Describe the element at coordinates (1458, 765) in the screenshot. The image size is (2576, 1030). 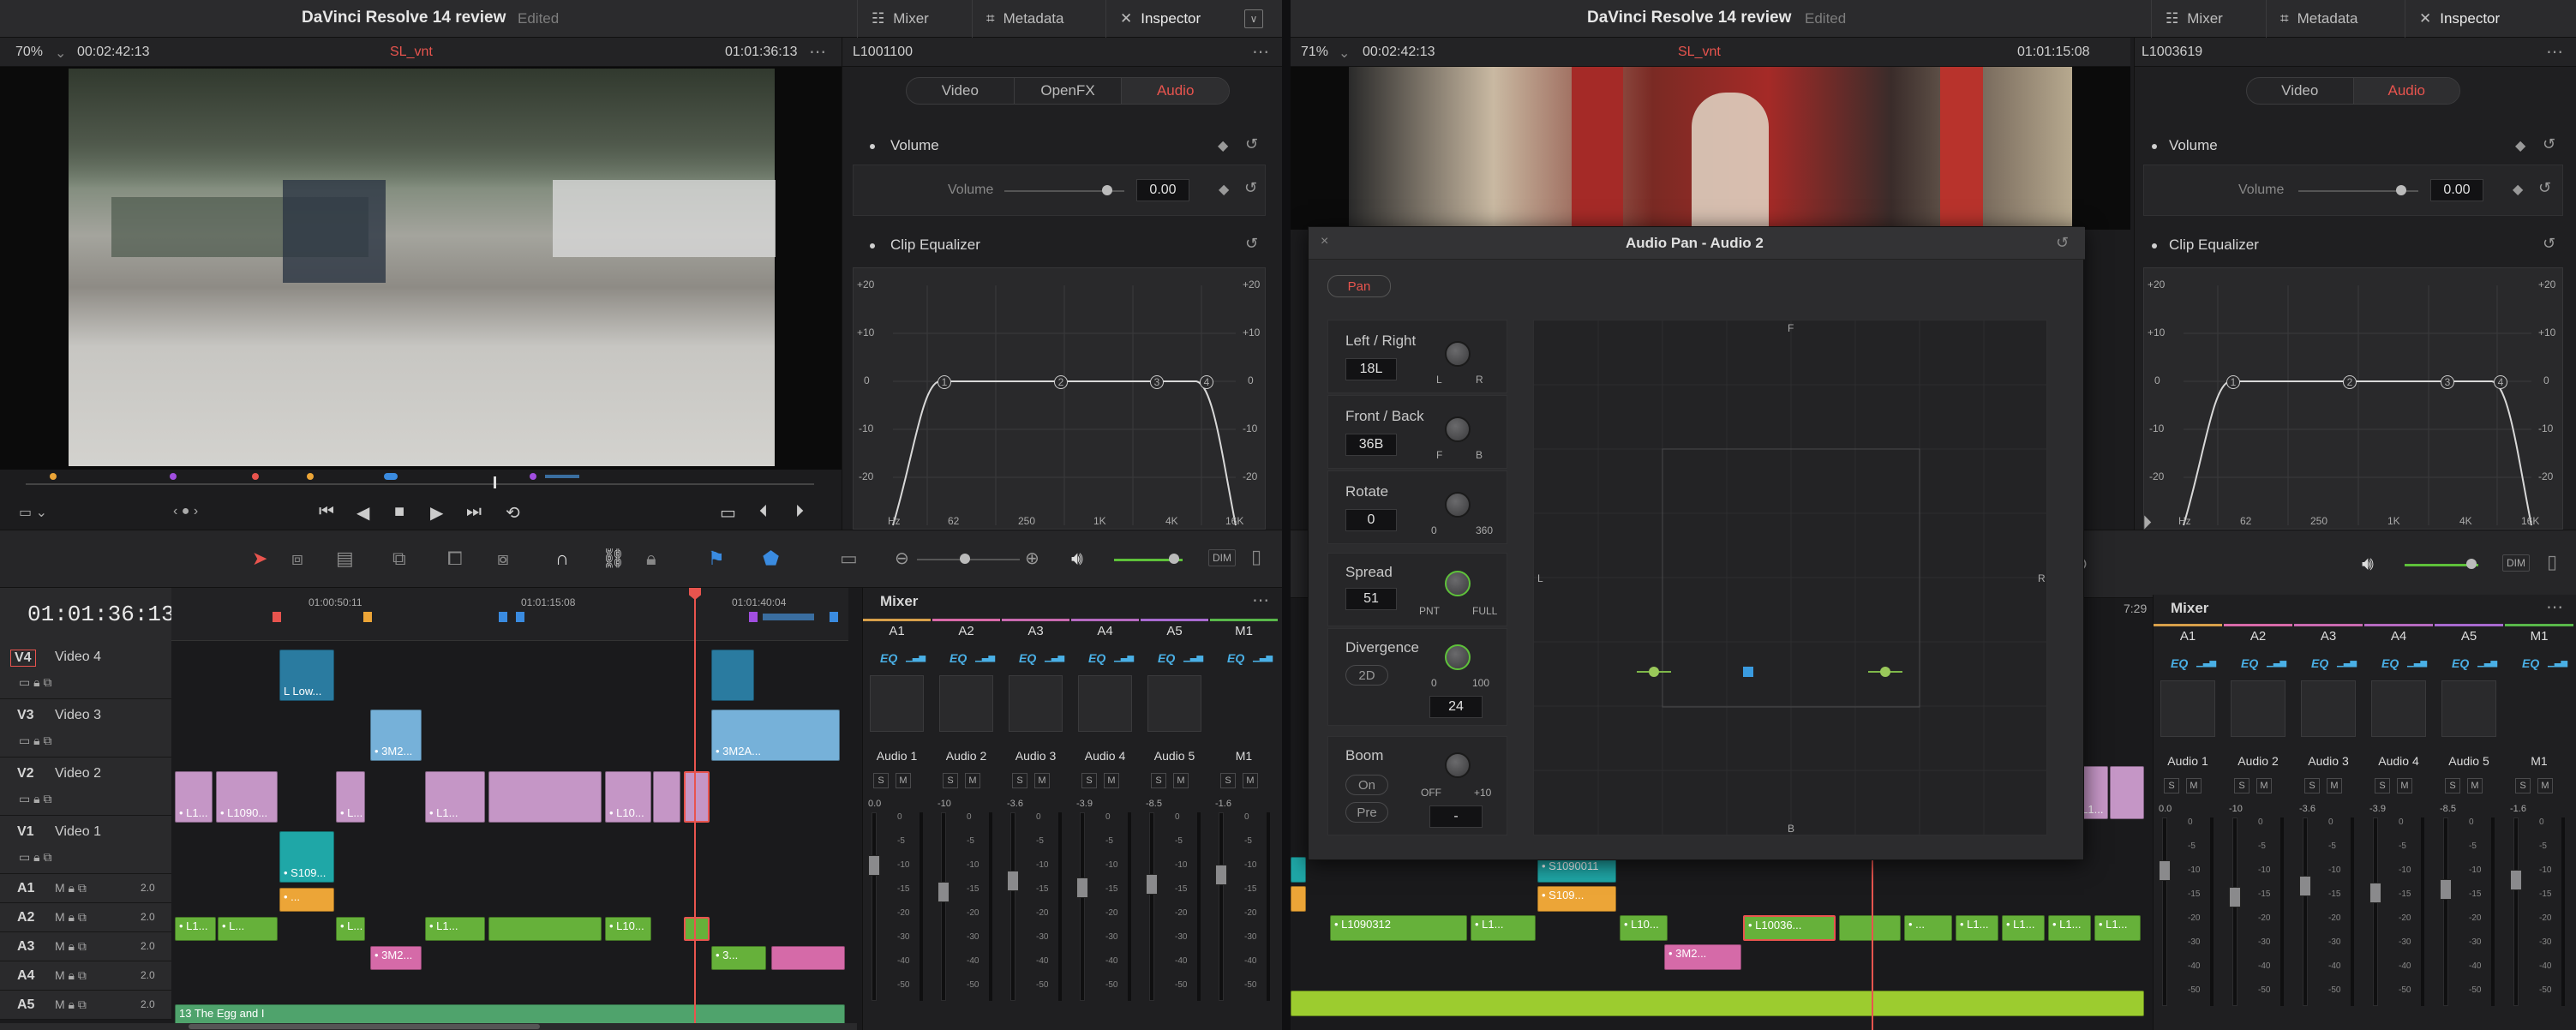
I see `boom-knob` at that location.